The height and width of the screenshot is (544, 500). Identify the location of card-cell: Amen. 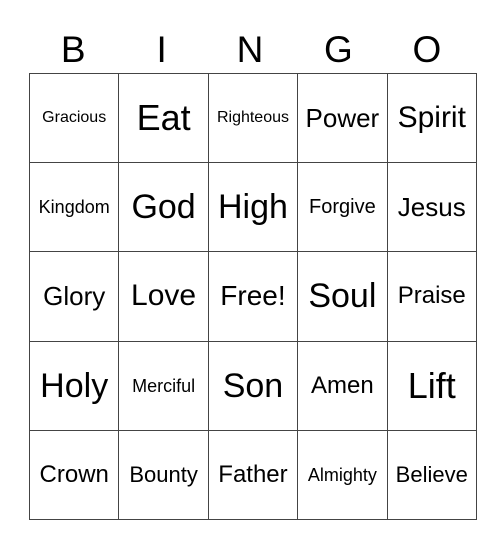
(342, 385).